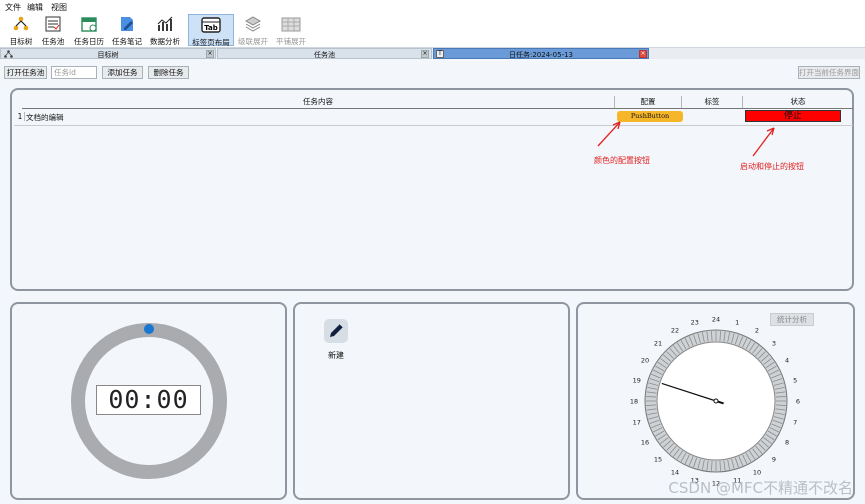 This screenshot has height=504, width=865. What do you see at coordinates (432, 7) in the screenshot?
I see `menu-bar: 文件 编辑 视图` at bounding box center [432, 7].